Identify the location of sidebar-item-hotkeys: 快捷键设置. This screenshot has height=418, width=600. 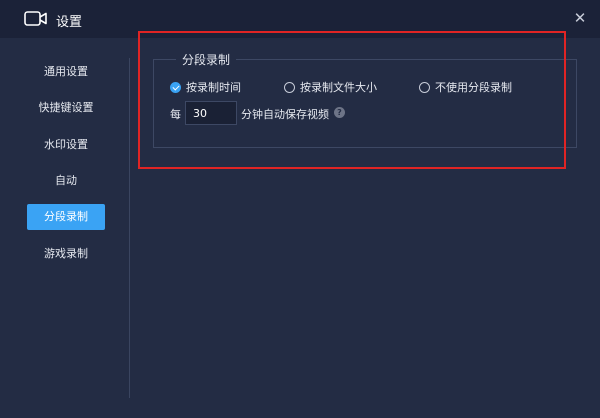
(66, 108).